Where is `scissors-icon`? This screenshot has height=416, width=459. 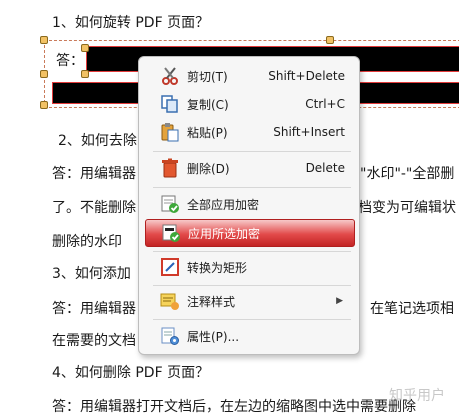
scissors-icon is located at coordinates (170, 76).